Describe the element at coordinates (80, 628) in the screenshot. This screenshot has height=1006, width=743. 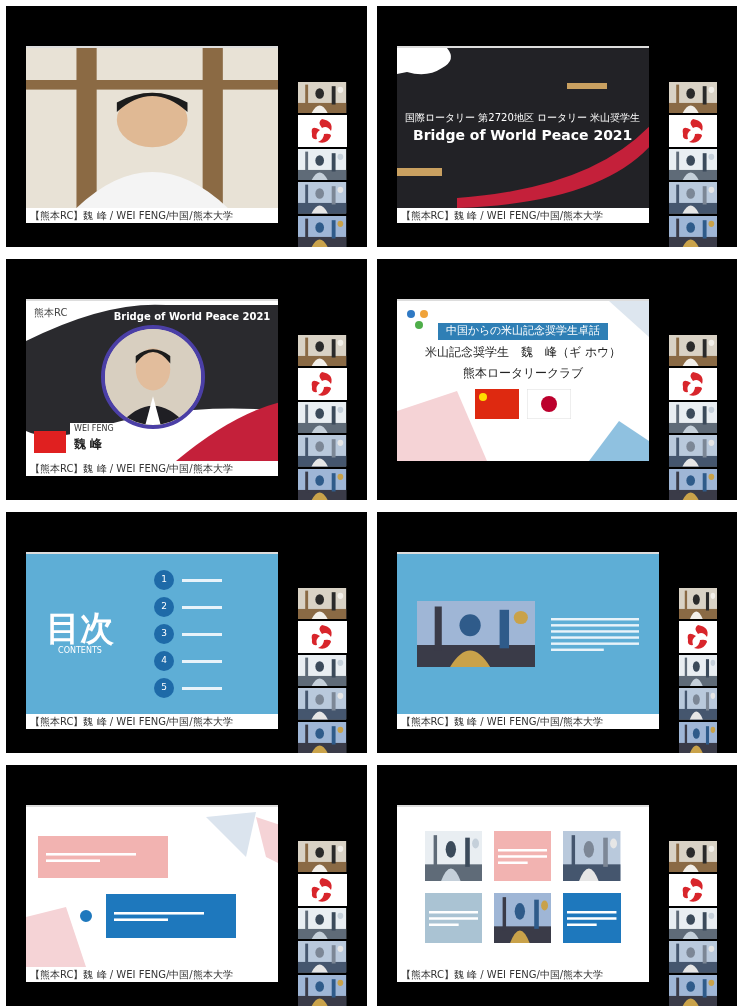
I see `slide-title: 目次` at that location.